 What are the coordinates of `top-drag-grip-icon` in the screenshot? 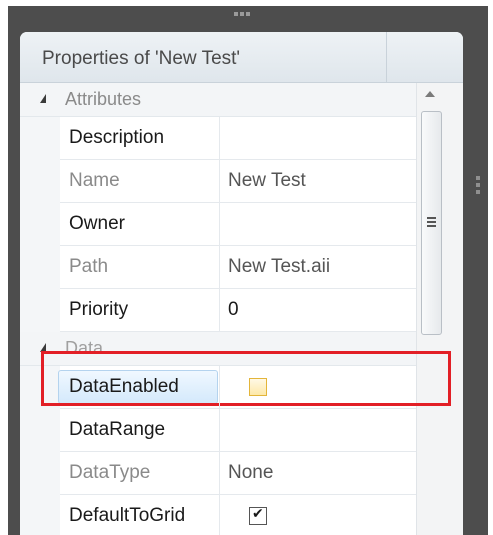 It's located at (242, 14).